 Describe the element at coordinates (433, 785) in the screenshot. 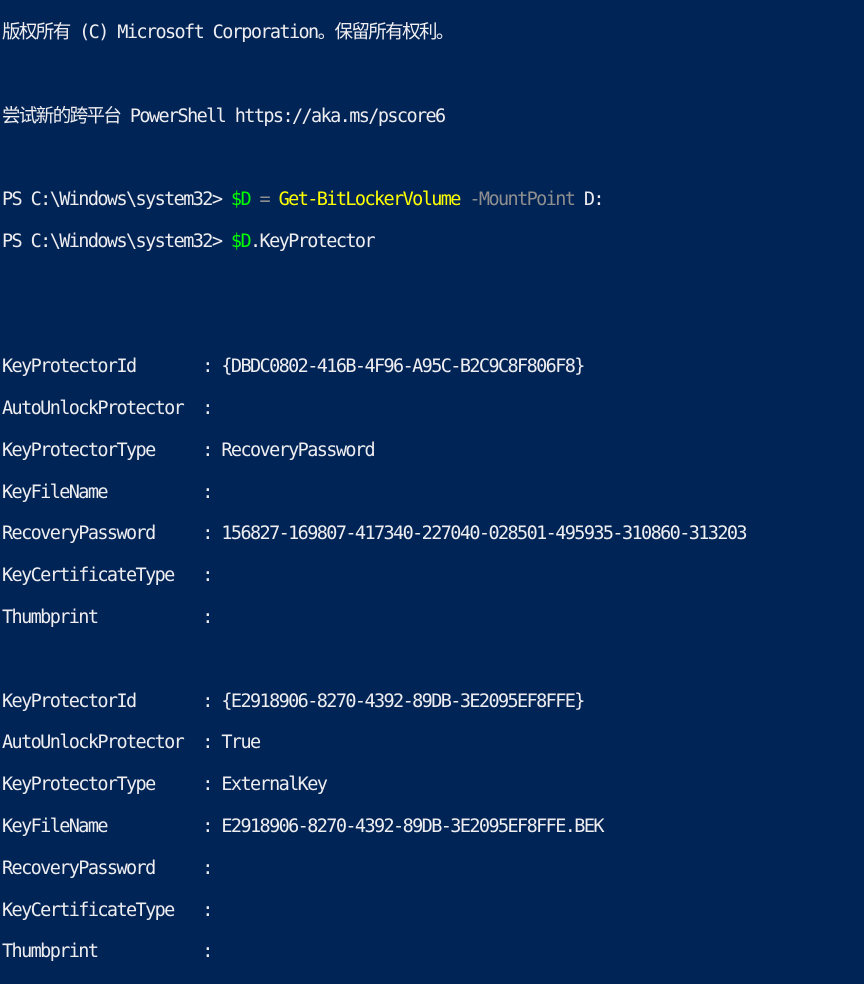

I see `output-row: KeyProtectorType : ExternalKey` at that location.